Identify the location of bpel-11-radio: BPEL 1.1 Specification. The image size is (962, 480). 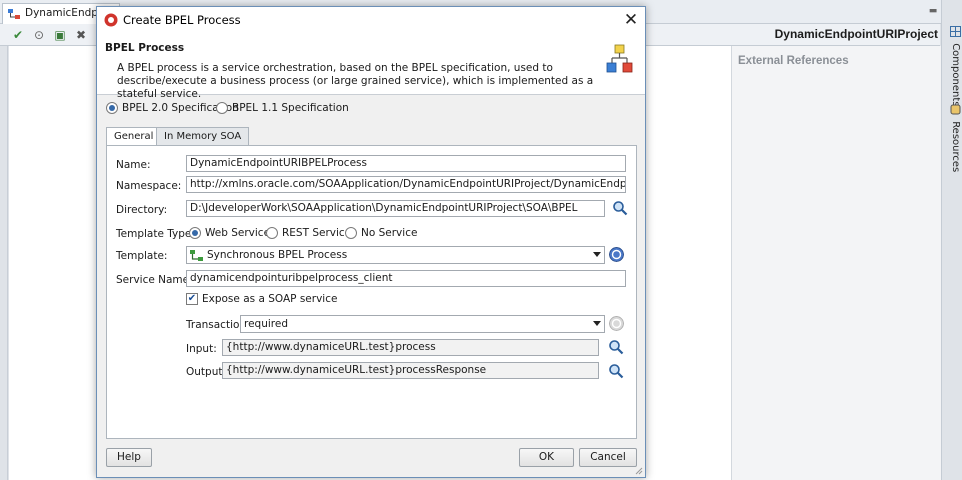
(282, 108).